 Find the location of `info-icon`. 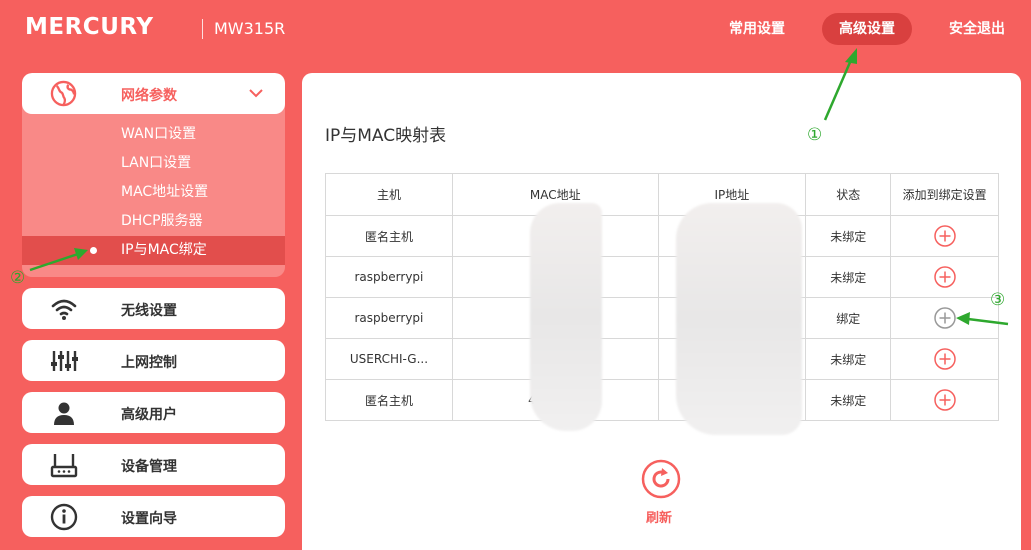

info-icon is located at coordinates (64, 517).